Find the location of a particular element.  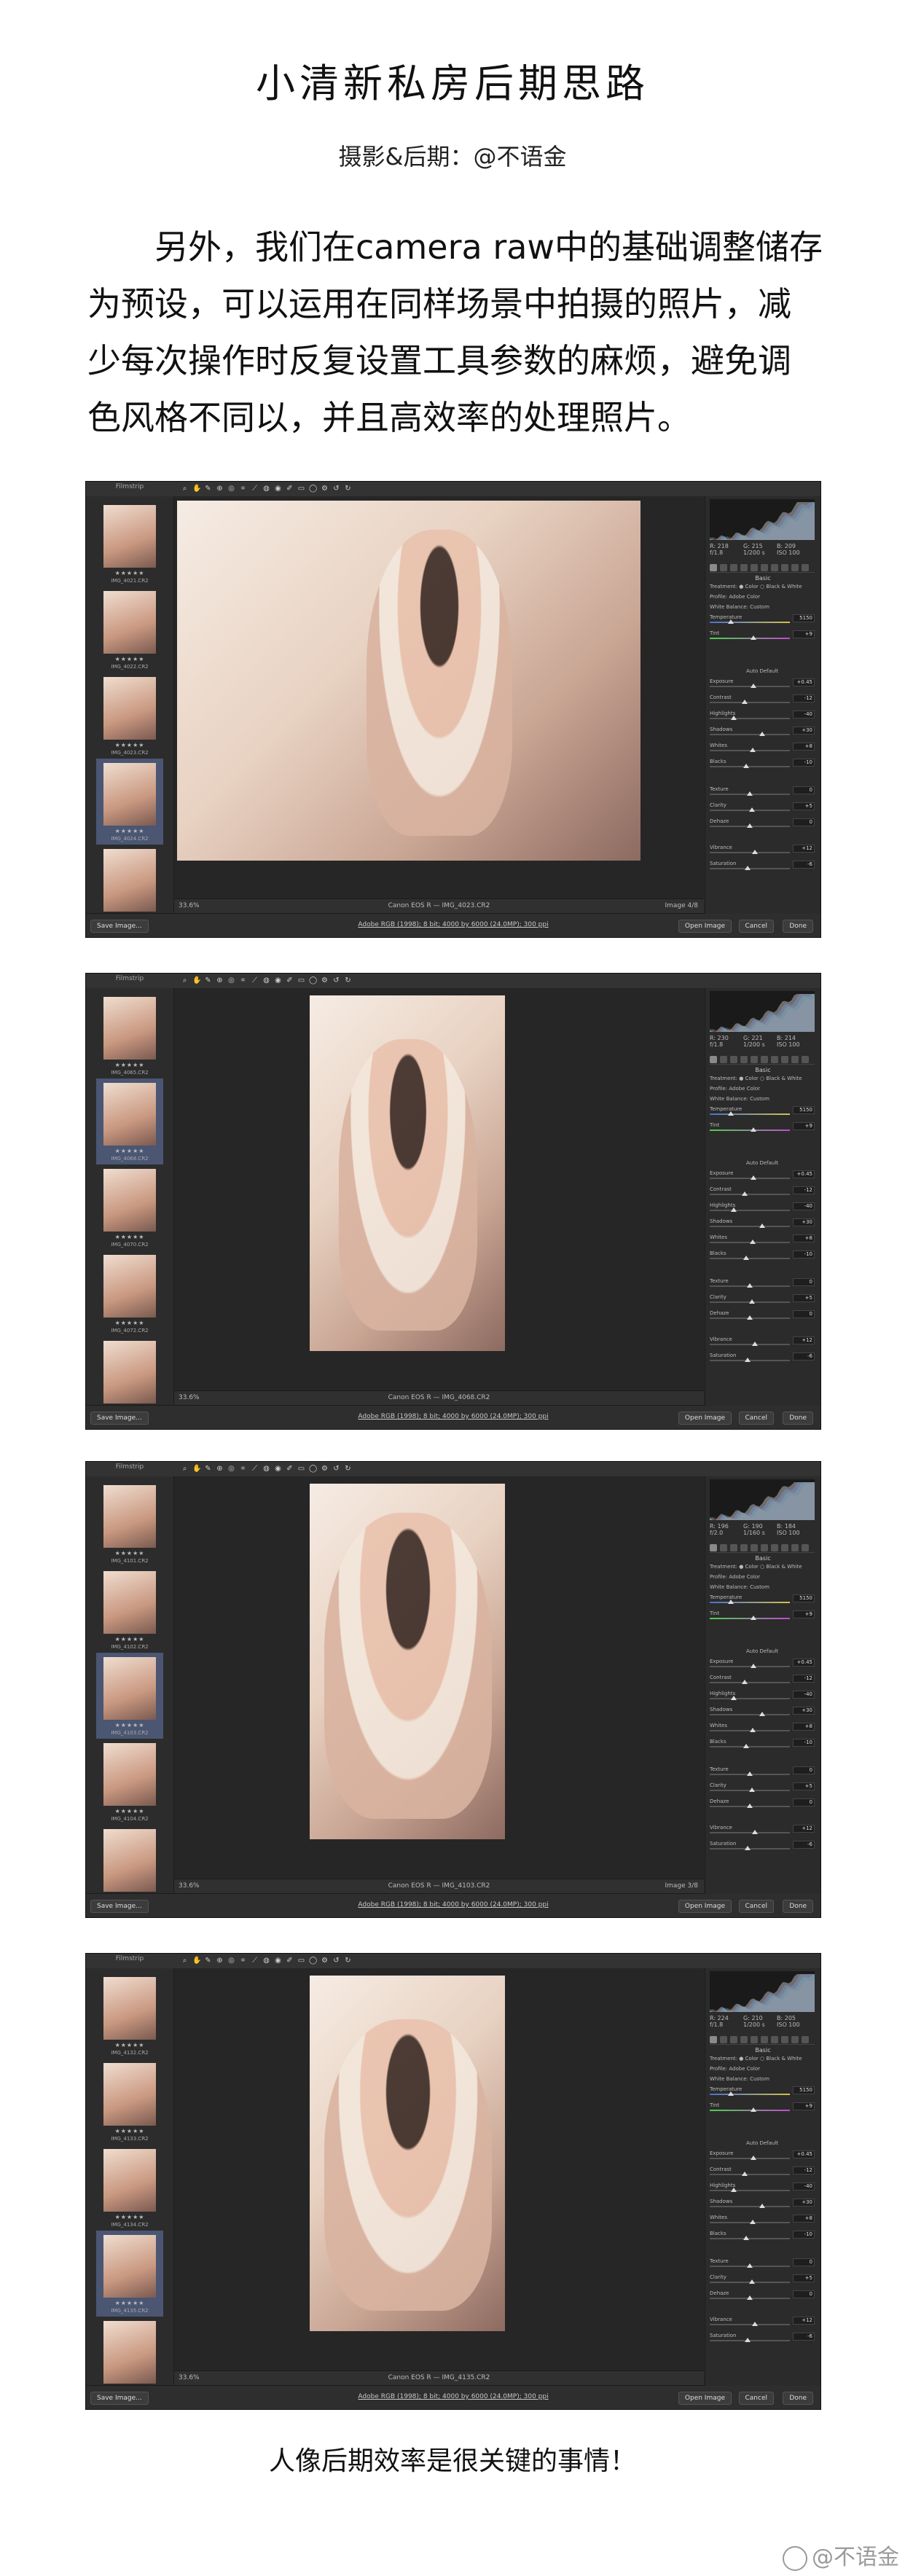

default-link: Default is located at coordinates (768, 671).